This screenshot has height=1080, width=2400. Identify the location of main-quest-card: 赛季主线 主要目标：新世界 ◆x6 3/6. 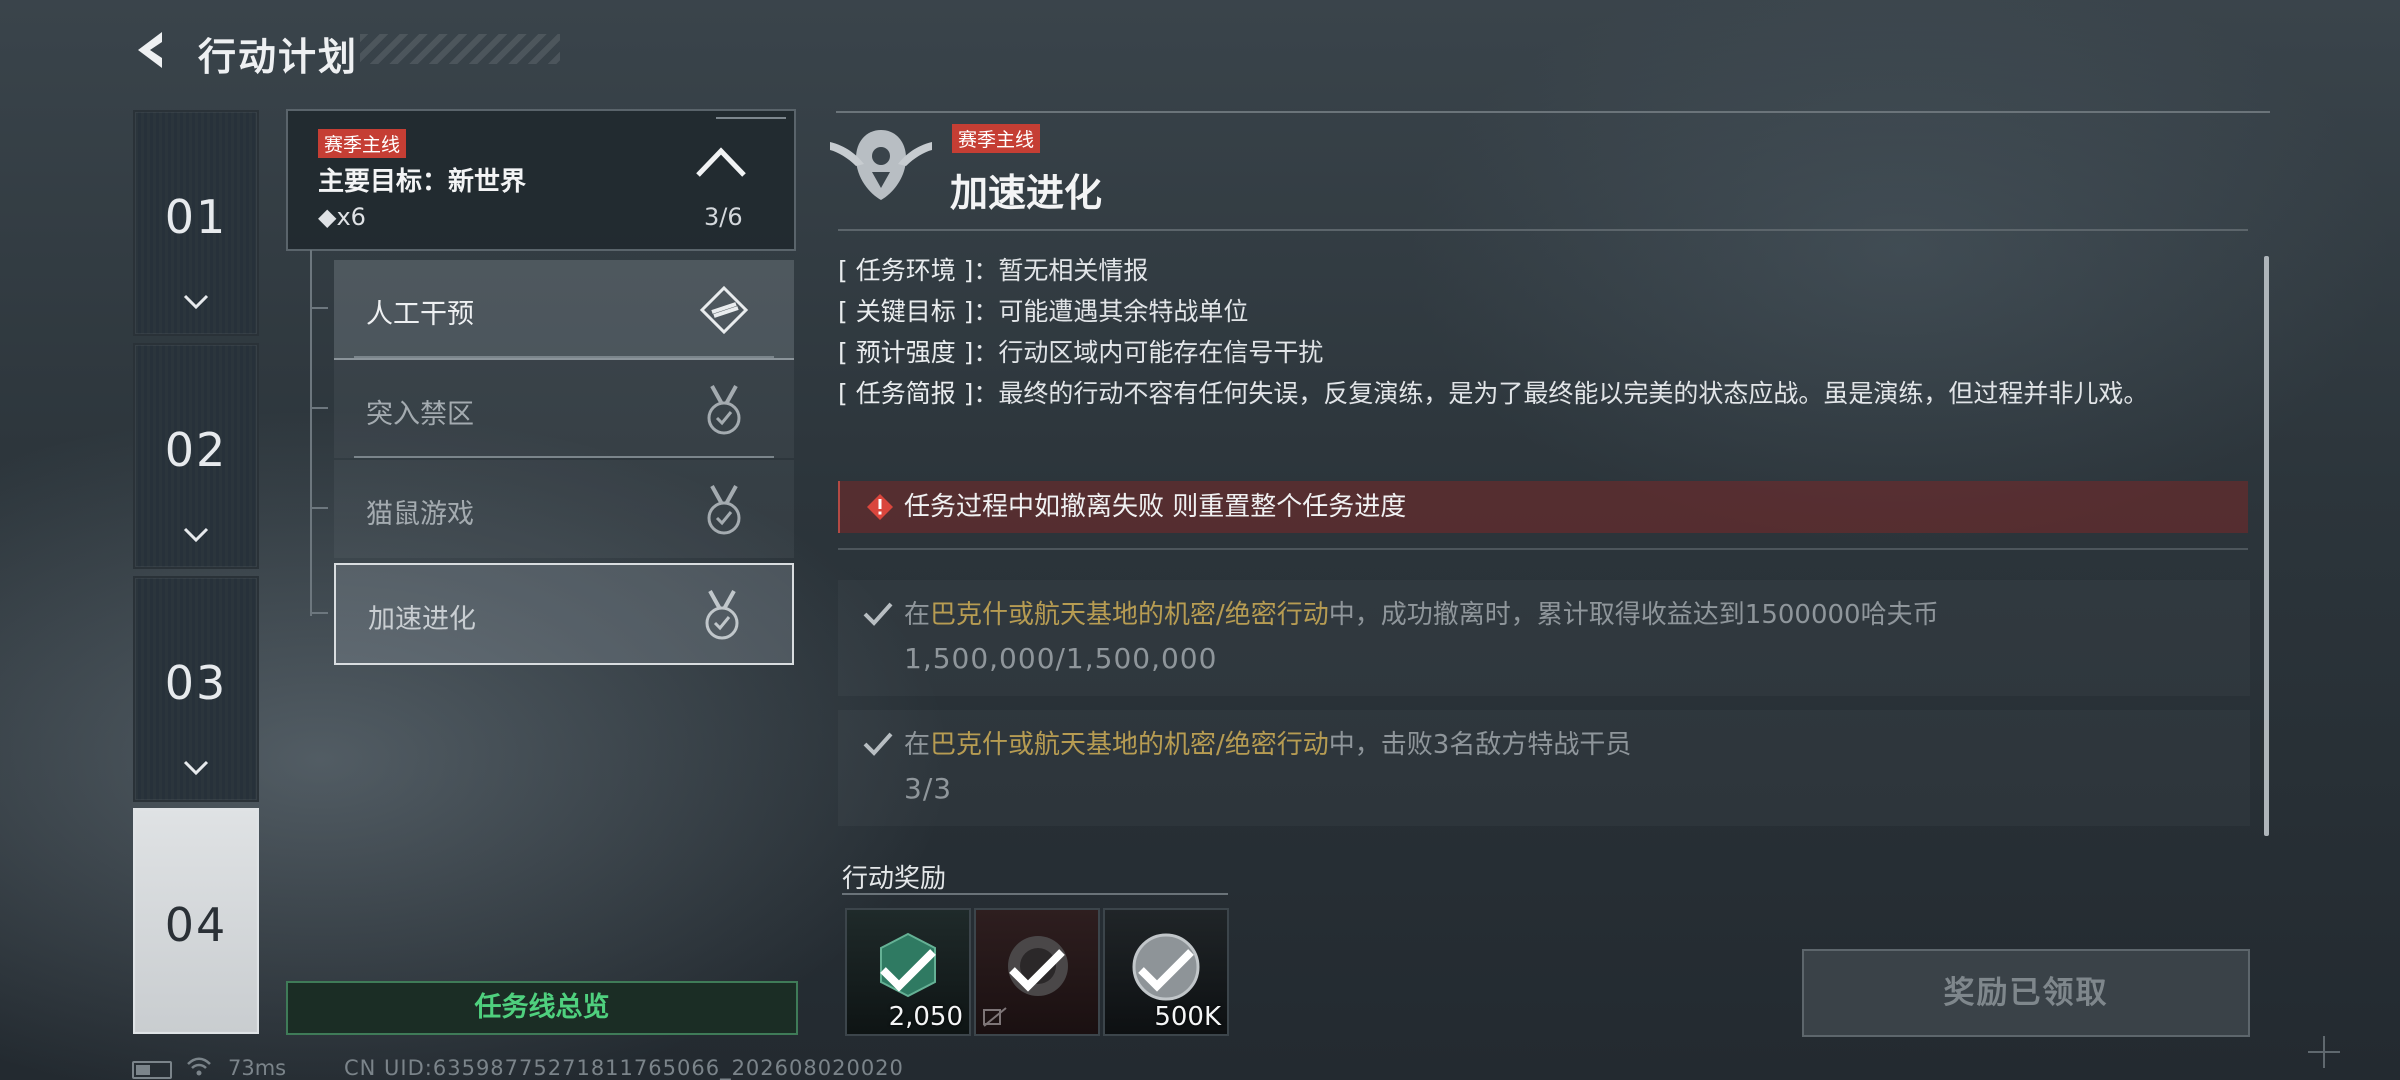
(541, 180).